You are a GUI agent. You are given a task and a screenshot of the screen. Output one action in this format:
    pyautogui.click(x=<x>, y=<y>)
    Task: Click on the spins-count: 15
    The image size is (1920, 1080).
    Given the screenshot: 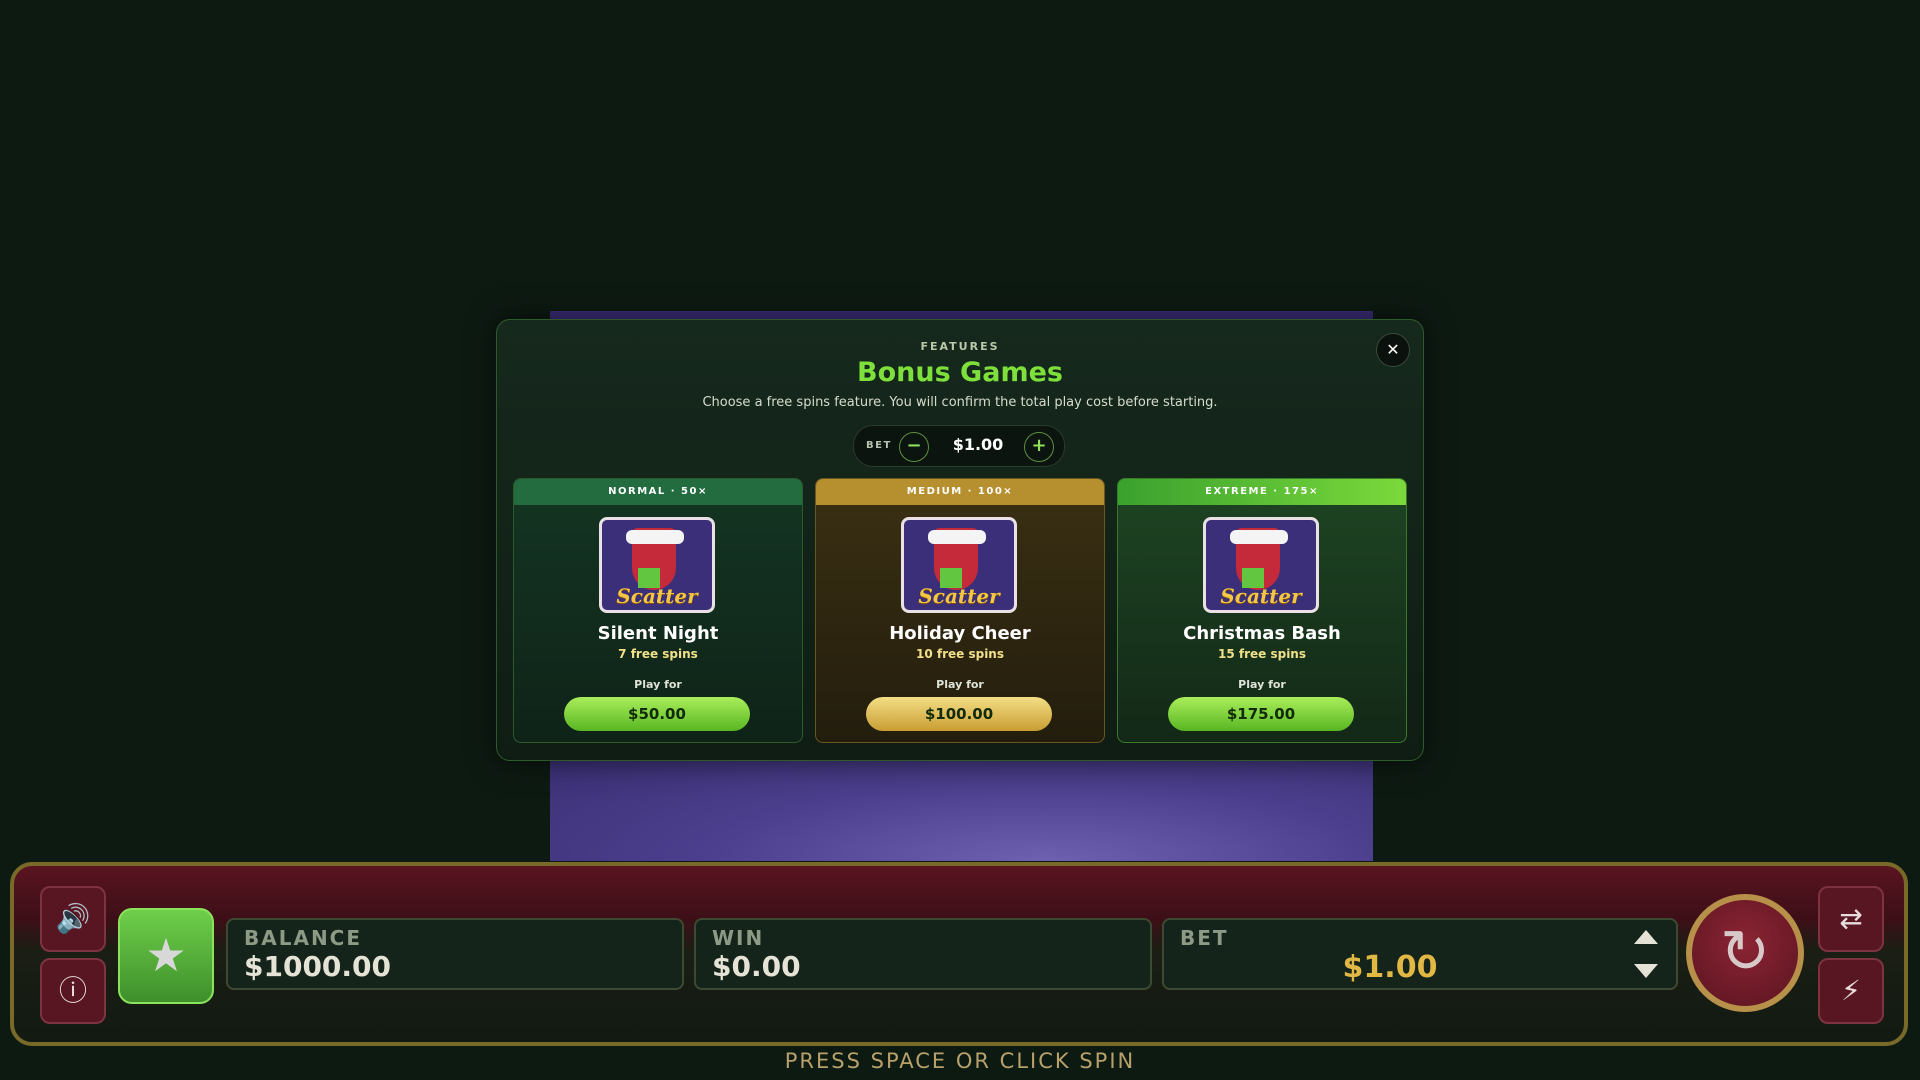 What is the action you would take?
    pyautogui.click(x=1226, y=654)
    